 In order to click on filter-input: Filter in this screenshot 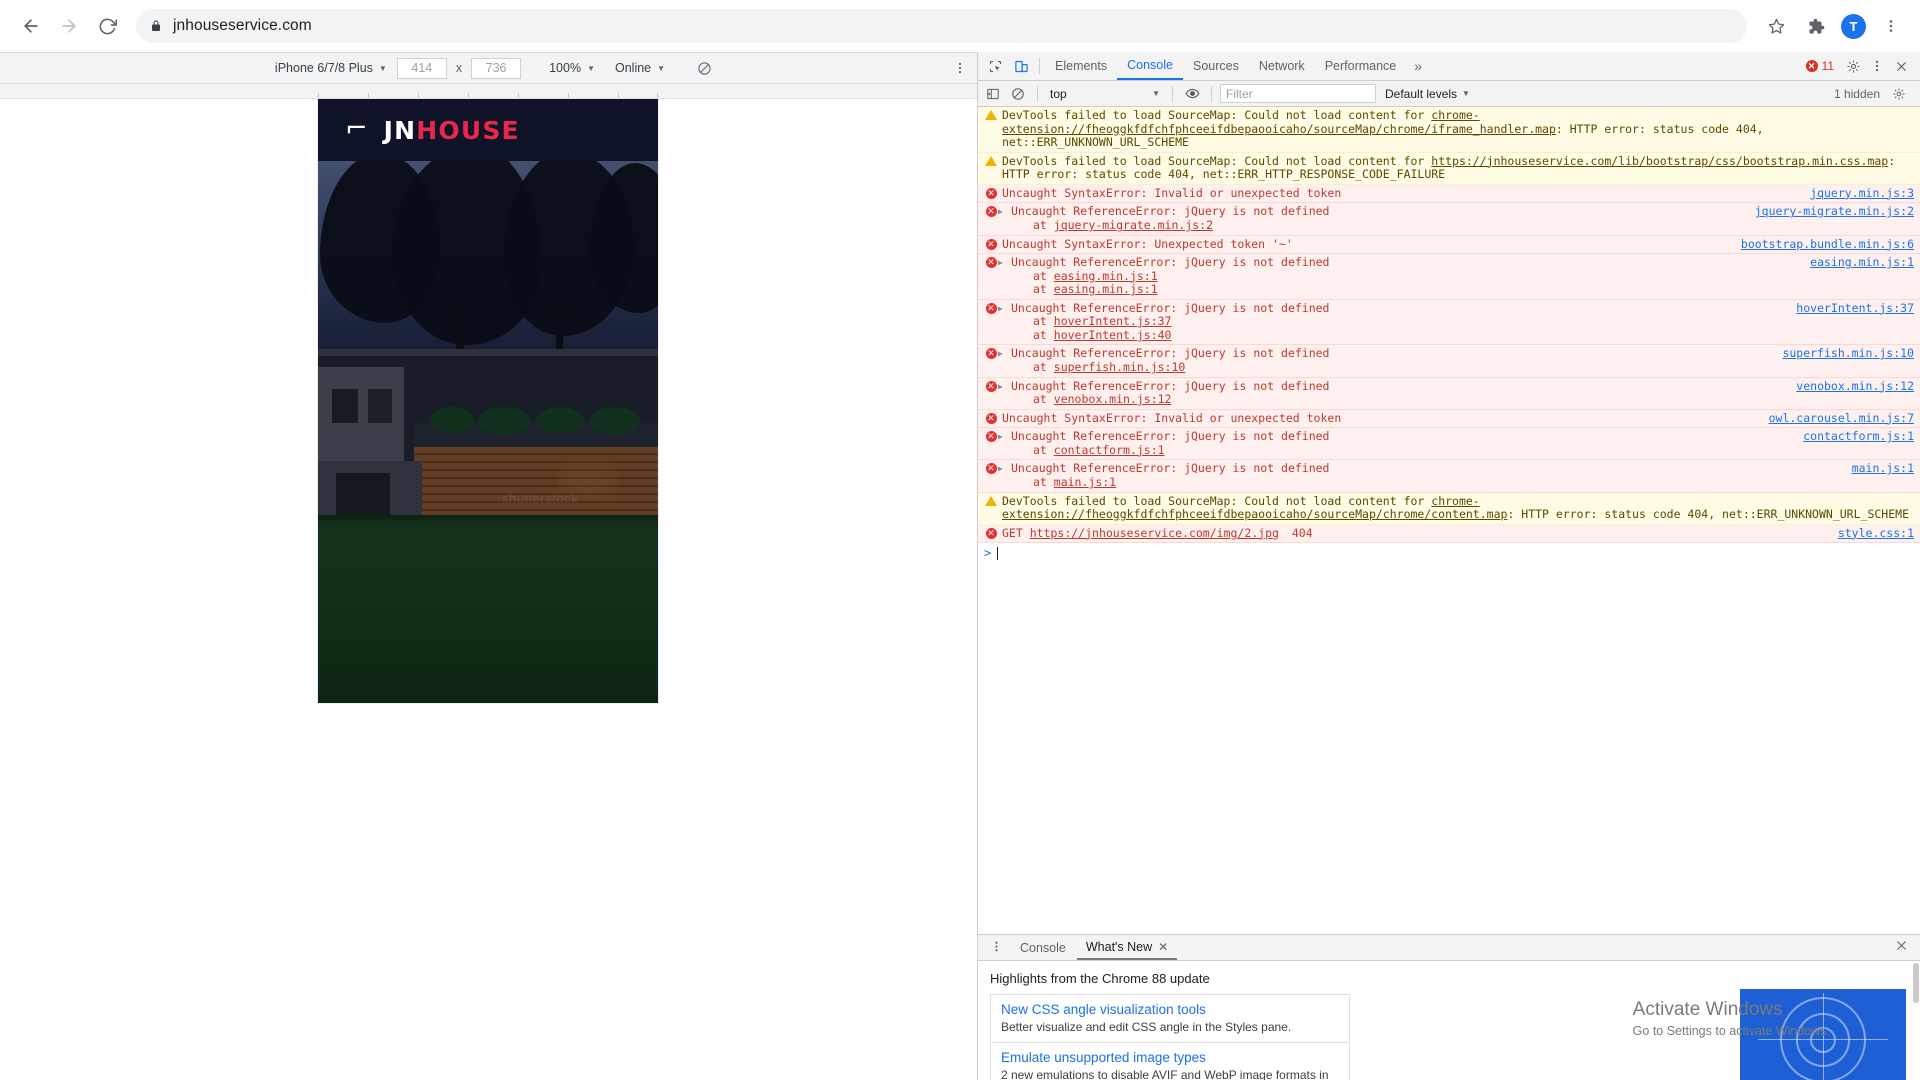, I will do `click(1298, 93)`.